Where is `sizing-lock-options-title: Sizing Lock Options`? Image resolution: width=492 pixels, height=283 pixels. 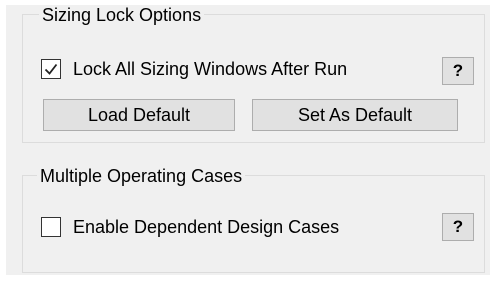 sizing-lock-options-title: Sizing Lock Options is located at coordinates (122, 15).